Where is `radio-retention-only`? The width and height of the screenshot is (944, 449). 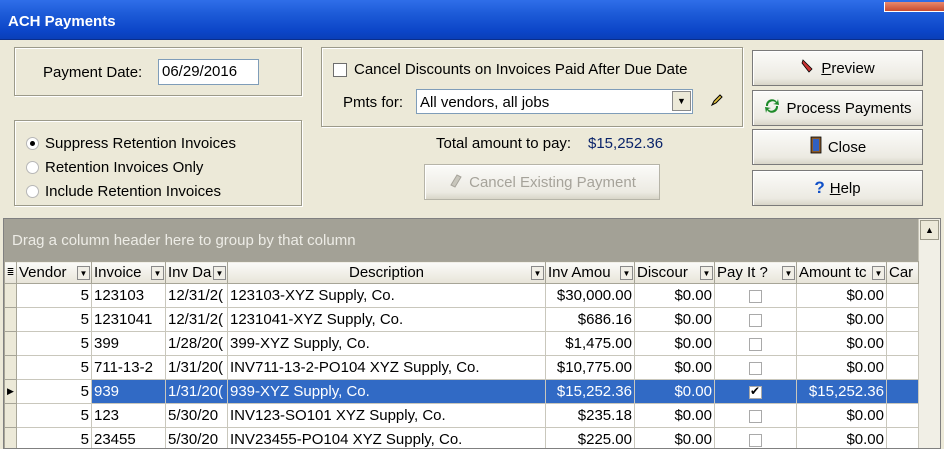 radio-retention-only is located at coordinates (32, 167).